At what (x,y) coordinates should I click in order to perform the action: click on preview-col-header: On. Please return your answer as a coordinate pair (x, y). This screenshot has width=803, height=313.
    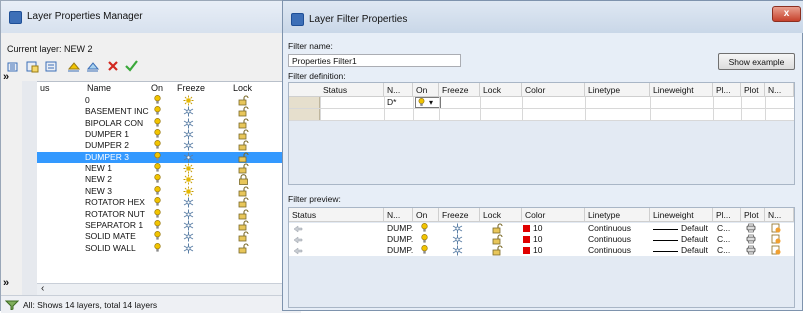
    Looking at the image, I should click on (426, 215).